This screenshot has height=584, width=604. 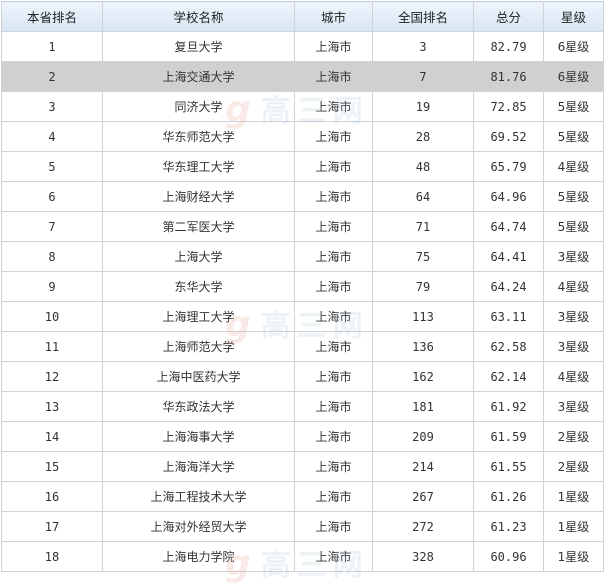 I want to click on table-row: 9 东华大学 上海市 79 64.24 4星级, so click(x=302, y=286).